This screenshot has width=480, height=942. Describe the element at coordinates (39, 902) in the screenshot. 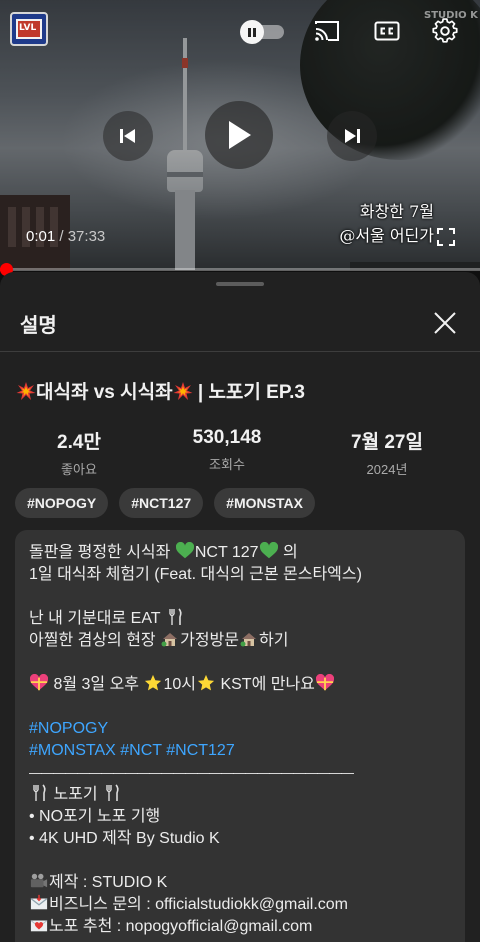

I see `mail-icon` at that location.